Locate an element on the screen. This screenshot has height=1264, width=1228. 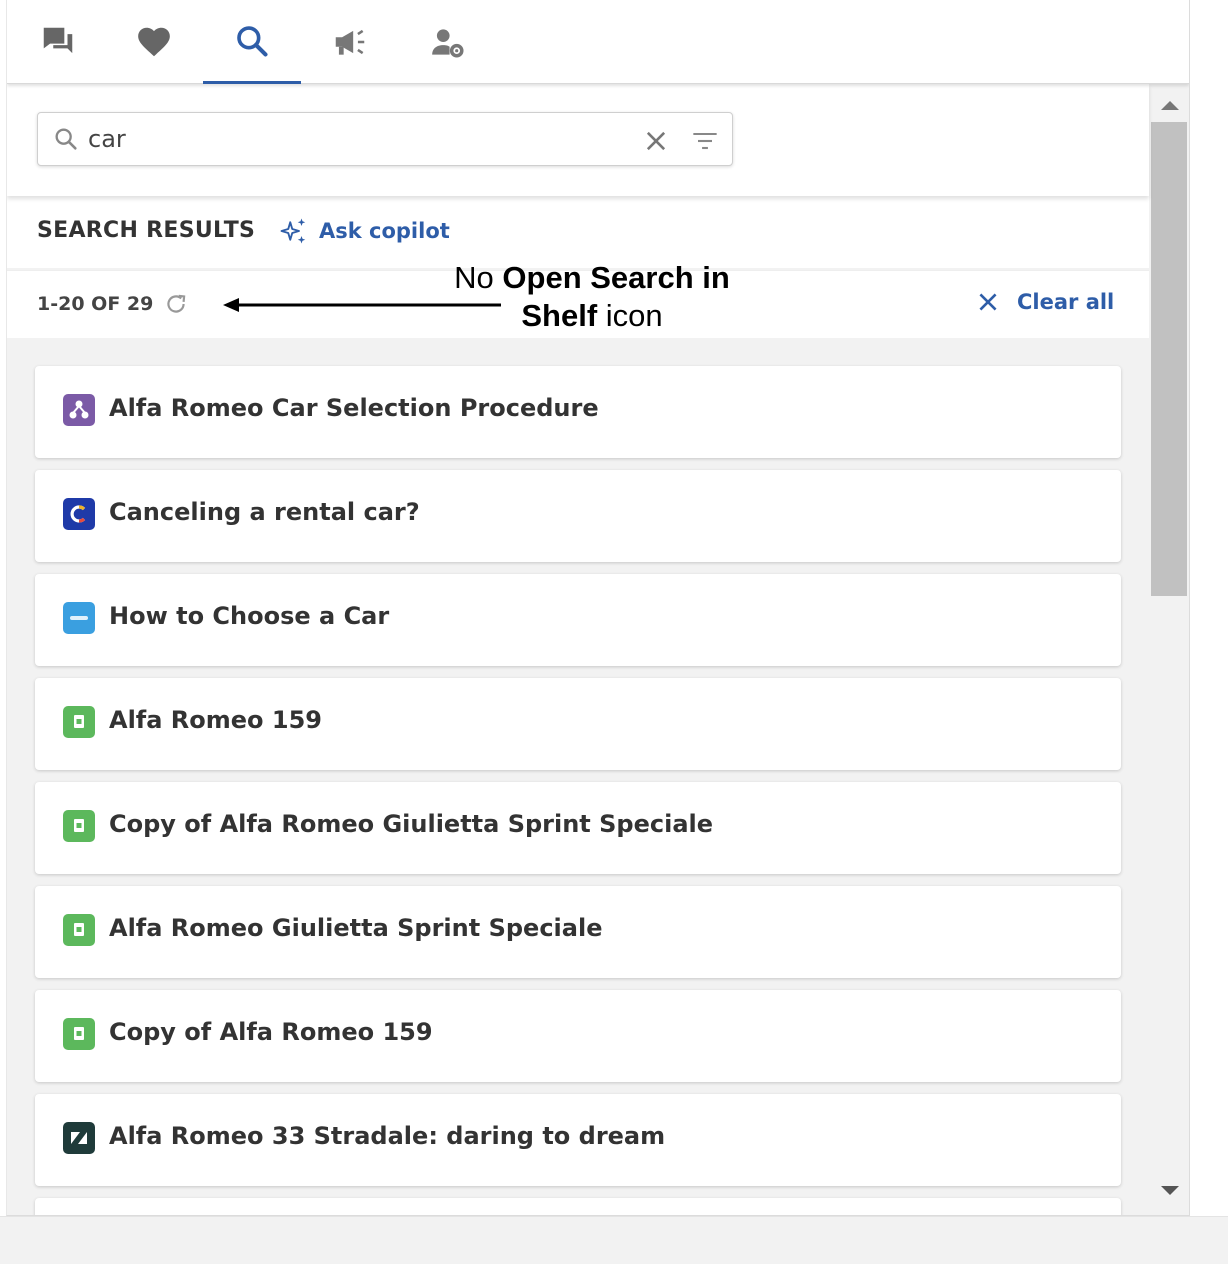
megaphone-icon is located at coordinates (350, 42).